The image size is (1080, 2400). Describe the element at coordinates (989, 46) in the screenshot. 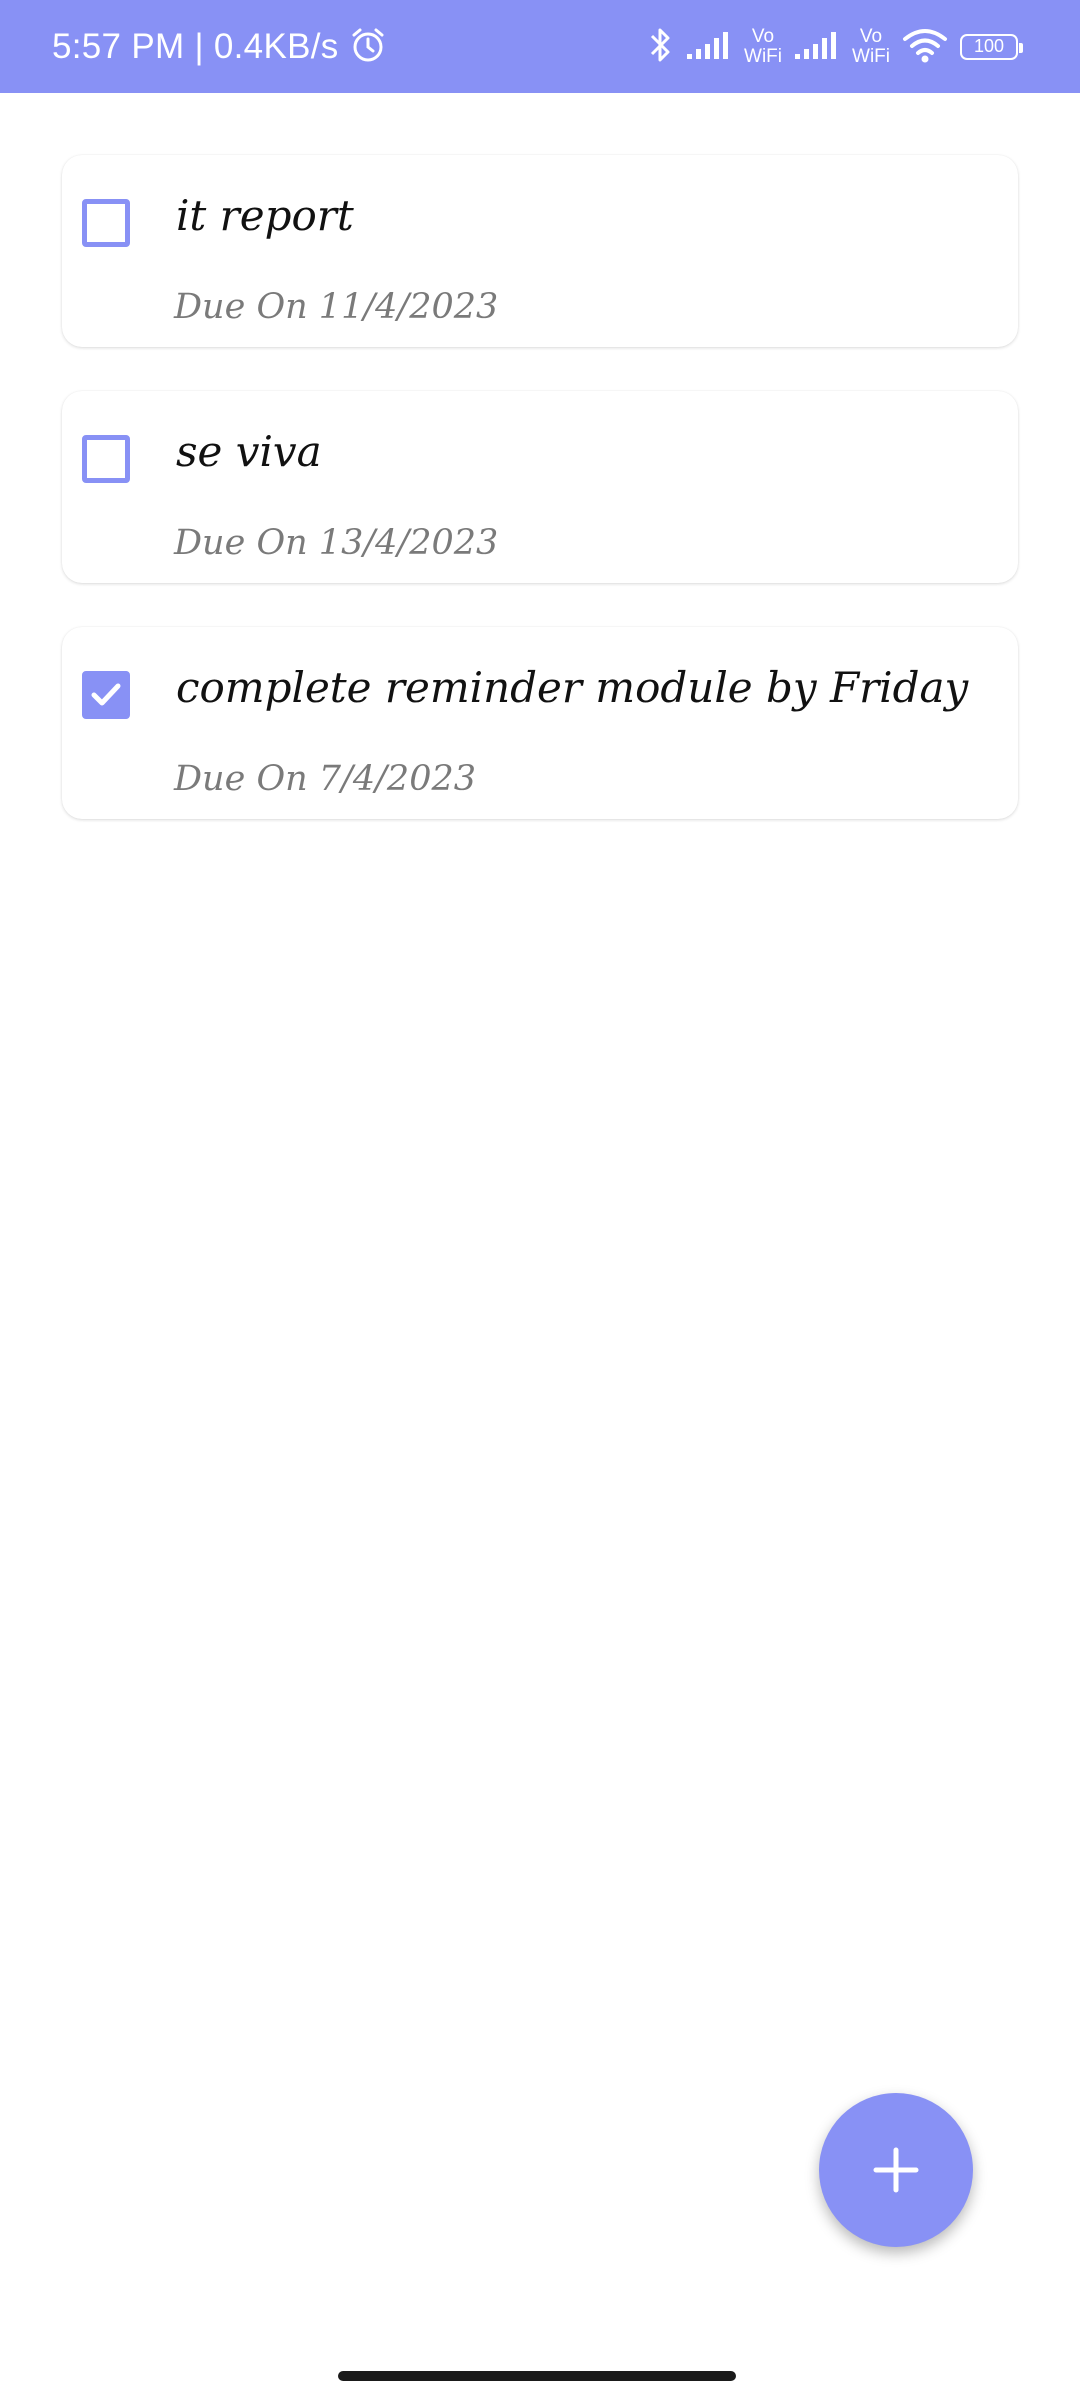

I see `battery-level: 100` at that location.